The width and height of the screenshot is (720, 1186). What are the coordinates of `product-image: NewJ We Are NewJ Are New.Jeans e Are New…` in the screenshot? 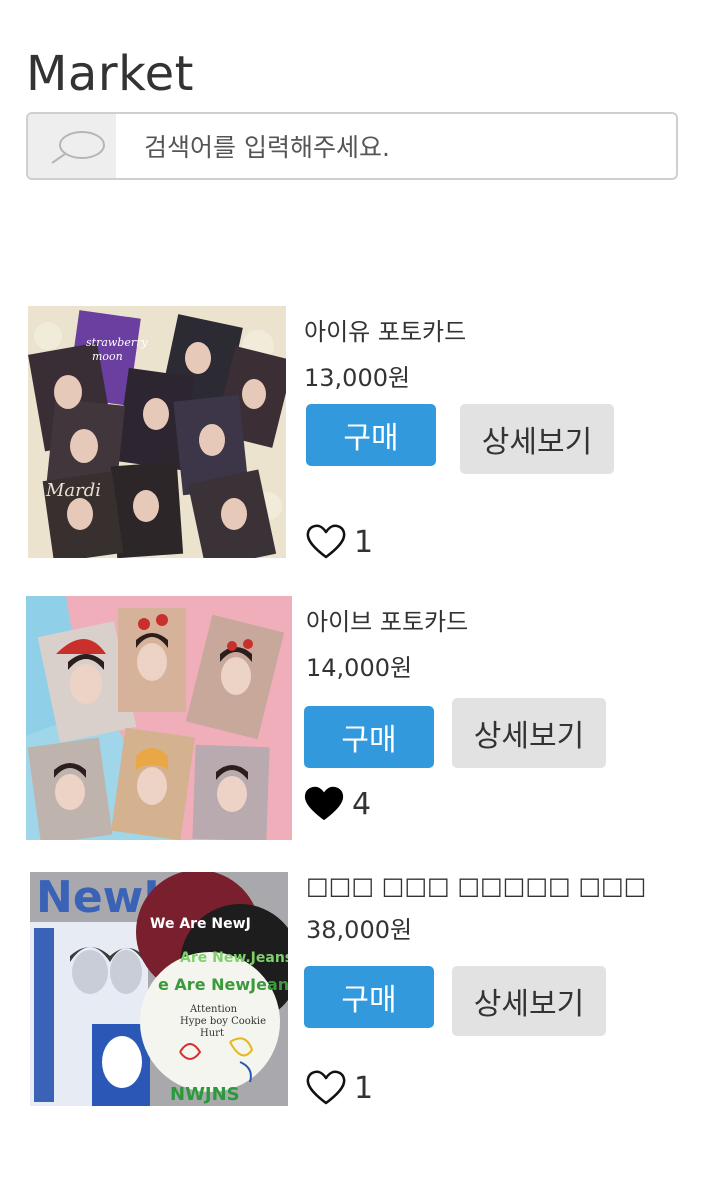 It's located at (159, 989).